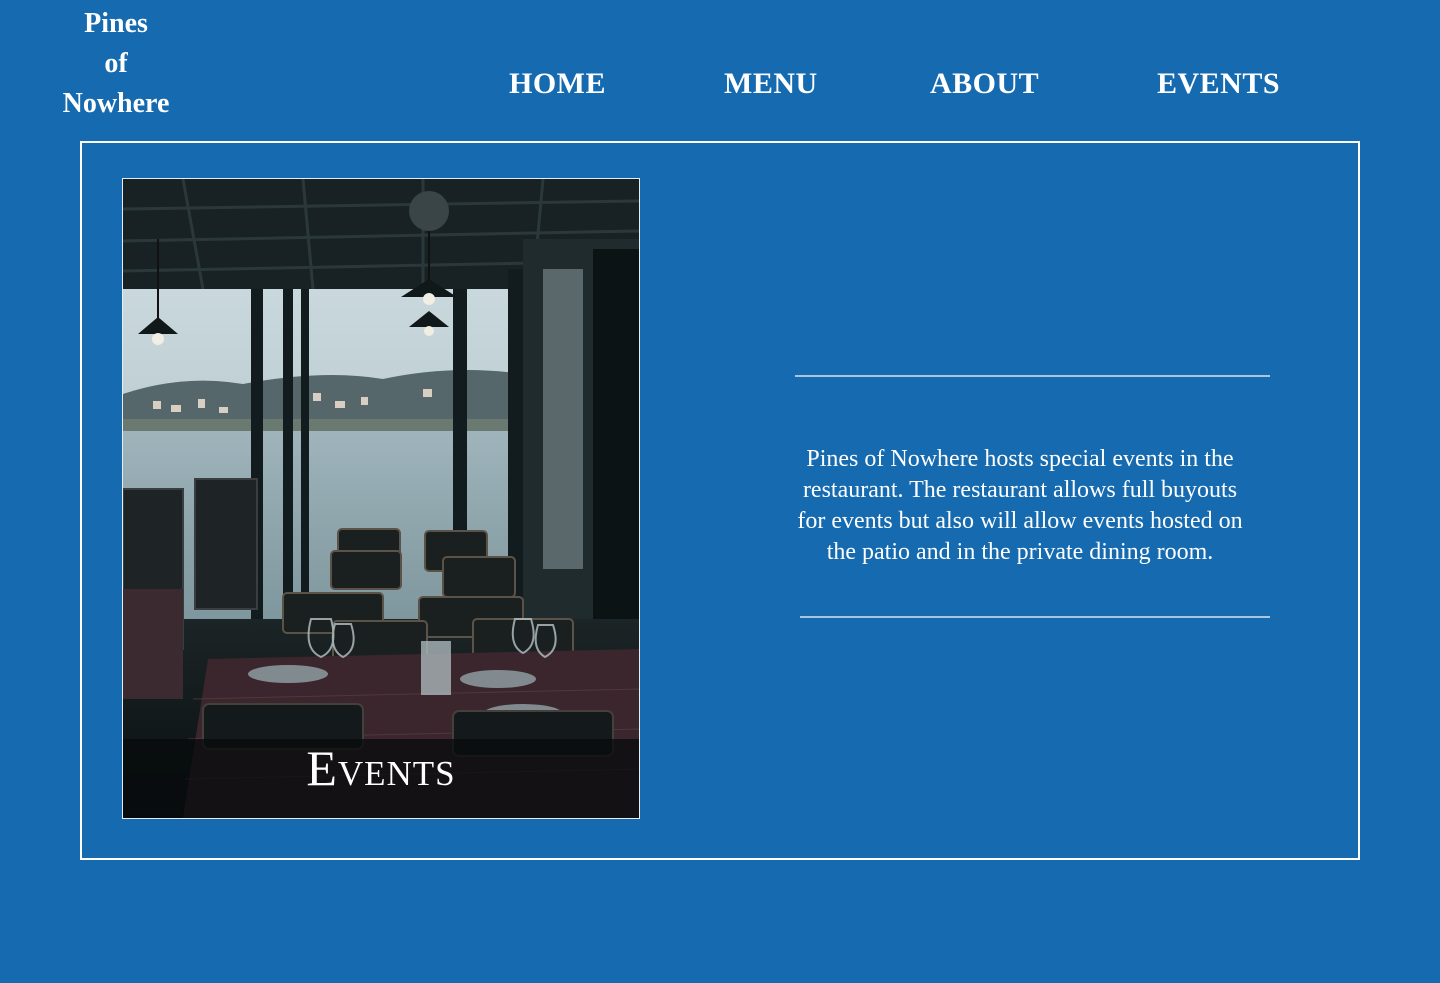 This screenshot has width=1440, height=983. What do you see at coordinates (557, 84) in the screenshot?
I see `nav-home: HOME` at bounding box center [557, 84].